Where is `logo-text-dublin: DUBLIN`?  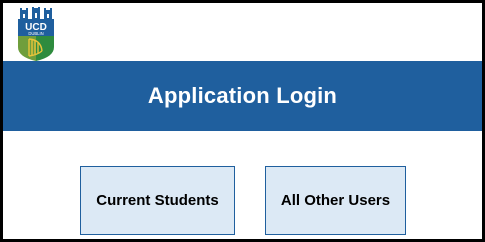
logo-text-dublin: DUBLIN is located at coordinates (35, 33).